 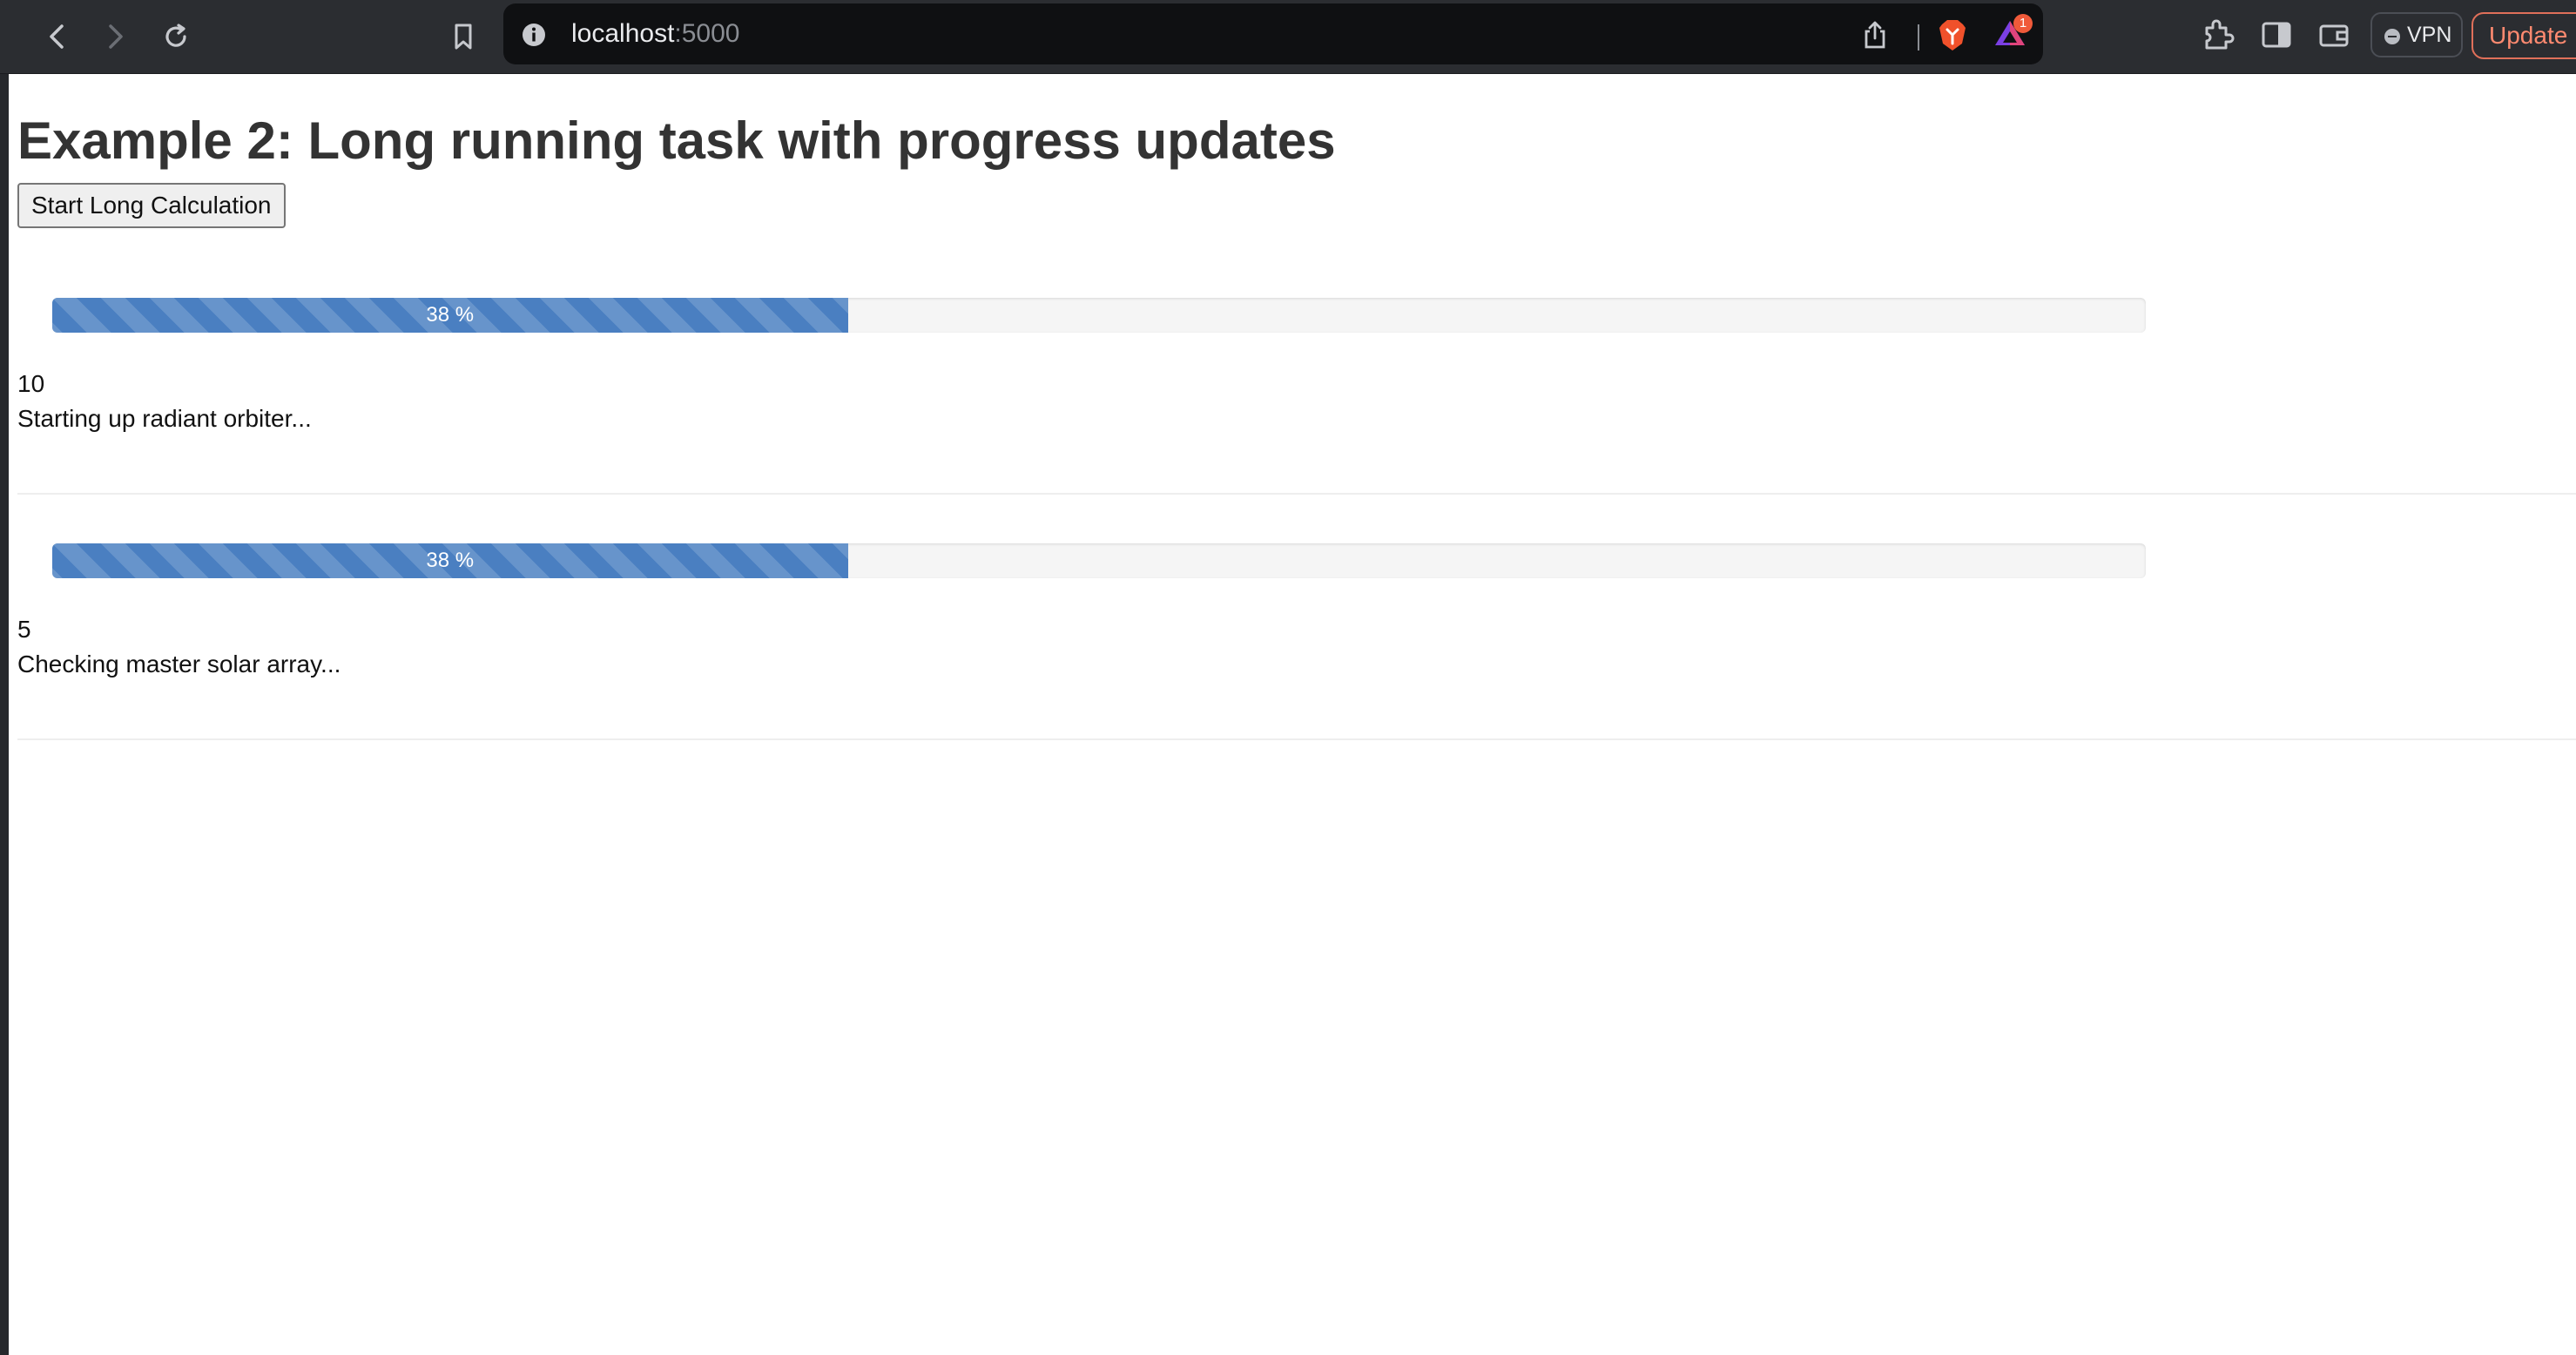 I want to click on task-count: 10, so click(x=31, y=383).